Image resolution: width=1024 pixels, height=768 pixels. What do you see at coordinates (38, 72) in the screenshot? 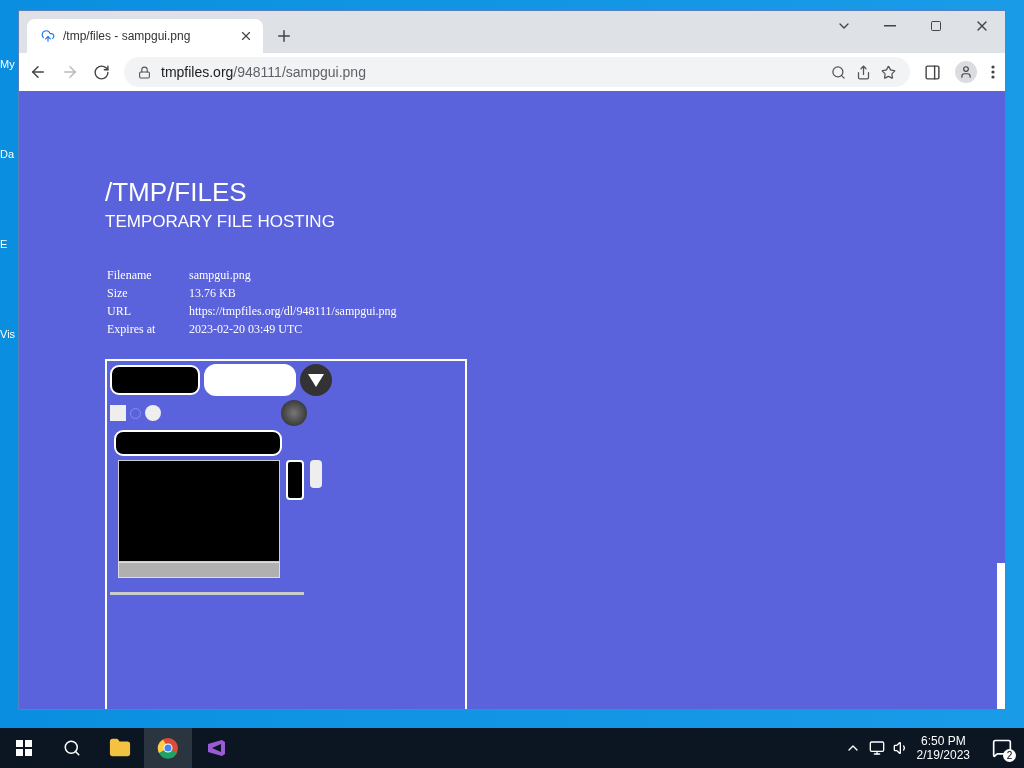
I see `back-button` at bounding box center [38, 72].